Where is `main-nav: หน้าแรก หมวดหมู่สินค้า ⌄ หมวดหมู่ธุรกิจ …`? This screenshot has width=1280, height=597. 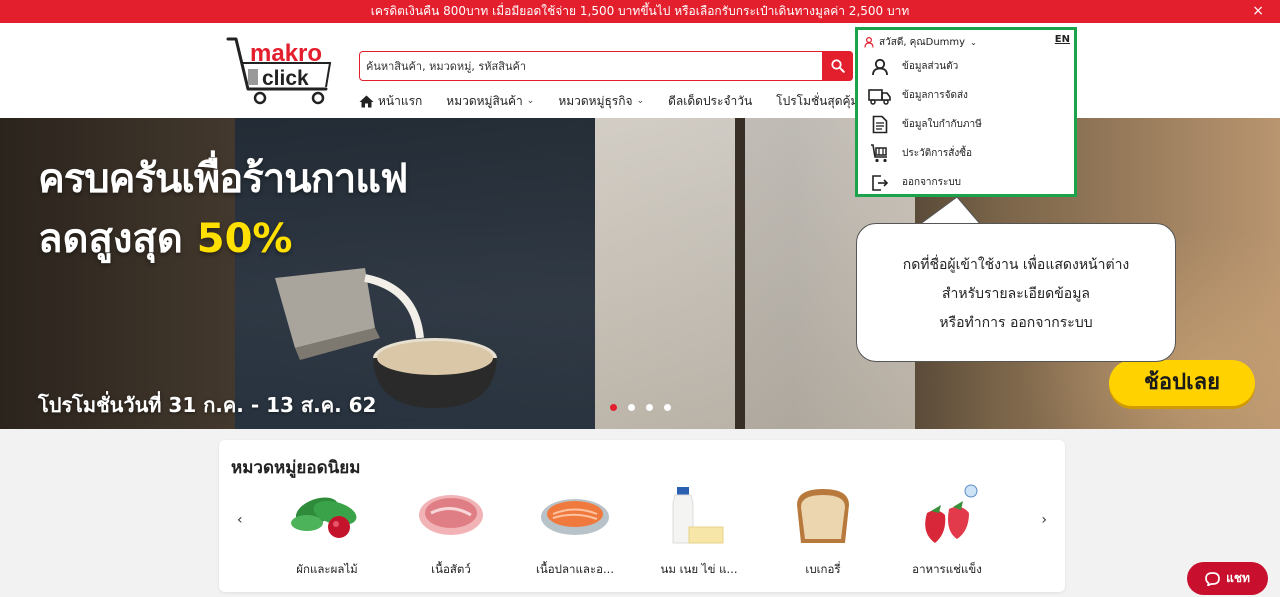 main-nav: หน้าแรก หมวดหมู่สินค้า ⌄ หมวดหมู่ธุรกิจ … is located at coordinates (620, 101).